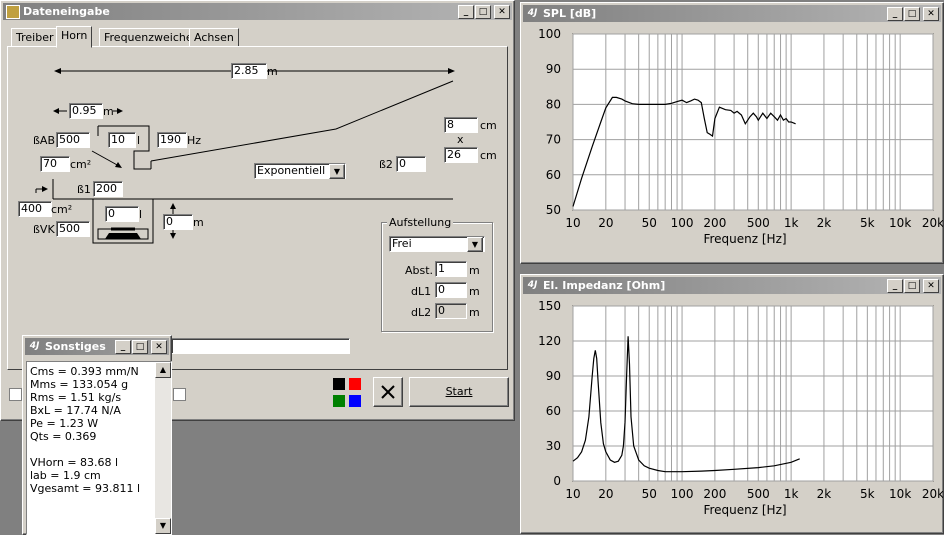 Image resolution: width=944 pixels, height=535 pixels. What do you see at coordinates (553, 446) in the screenshot?
I see `y-tick-label: 30` at bounding box center [553, 446].